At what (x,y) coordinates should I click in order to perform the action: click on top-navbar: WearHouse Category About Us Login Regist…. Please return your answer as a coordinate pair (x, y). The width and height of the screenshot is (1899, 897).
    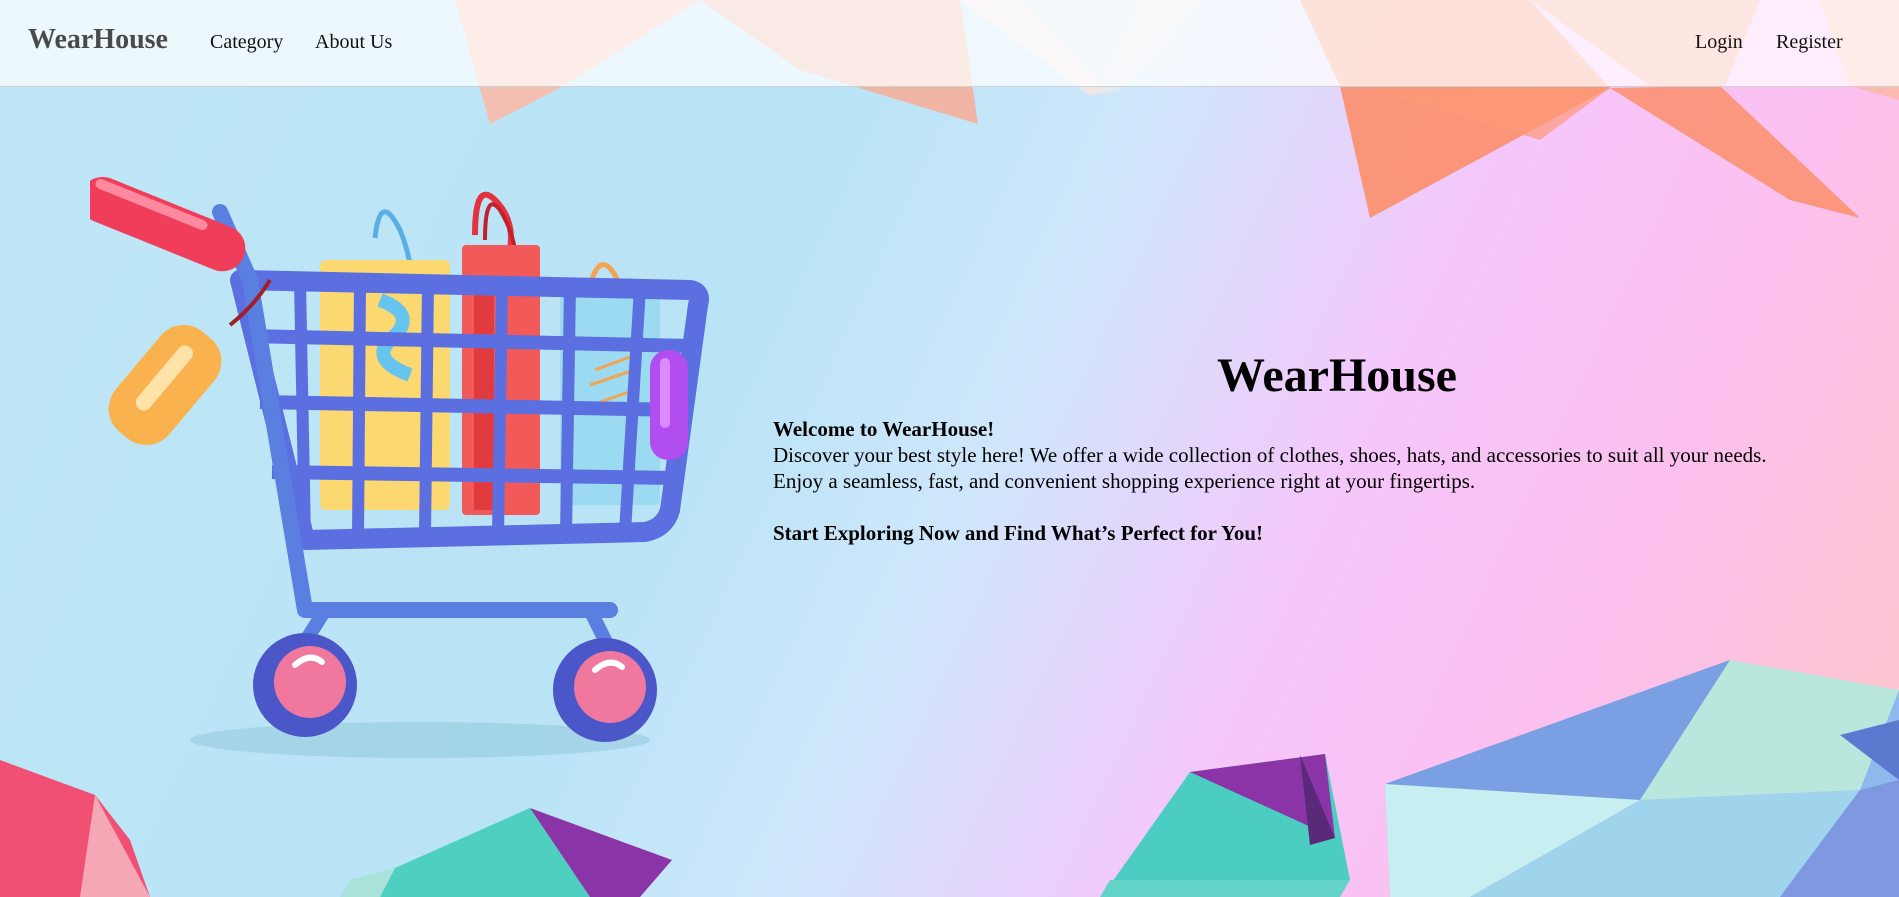
    Looking at the image, I should click on (949, 43).